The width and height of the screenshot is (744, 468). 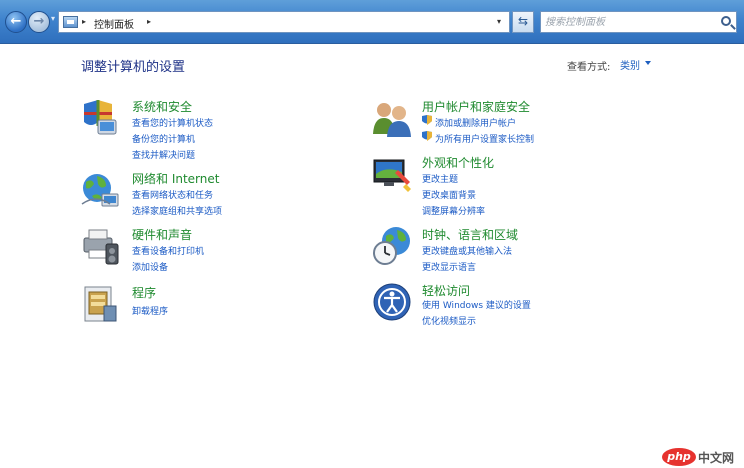 I want to click on link-add-device: 添加设备, so click(x=150, y=266).